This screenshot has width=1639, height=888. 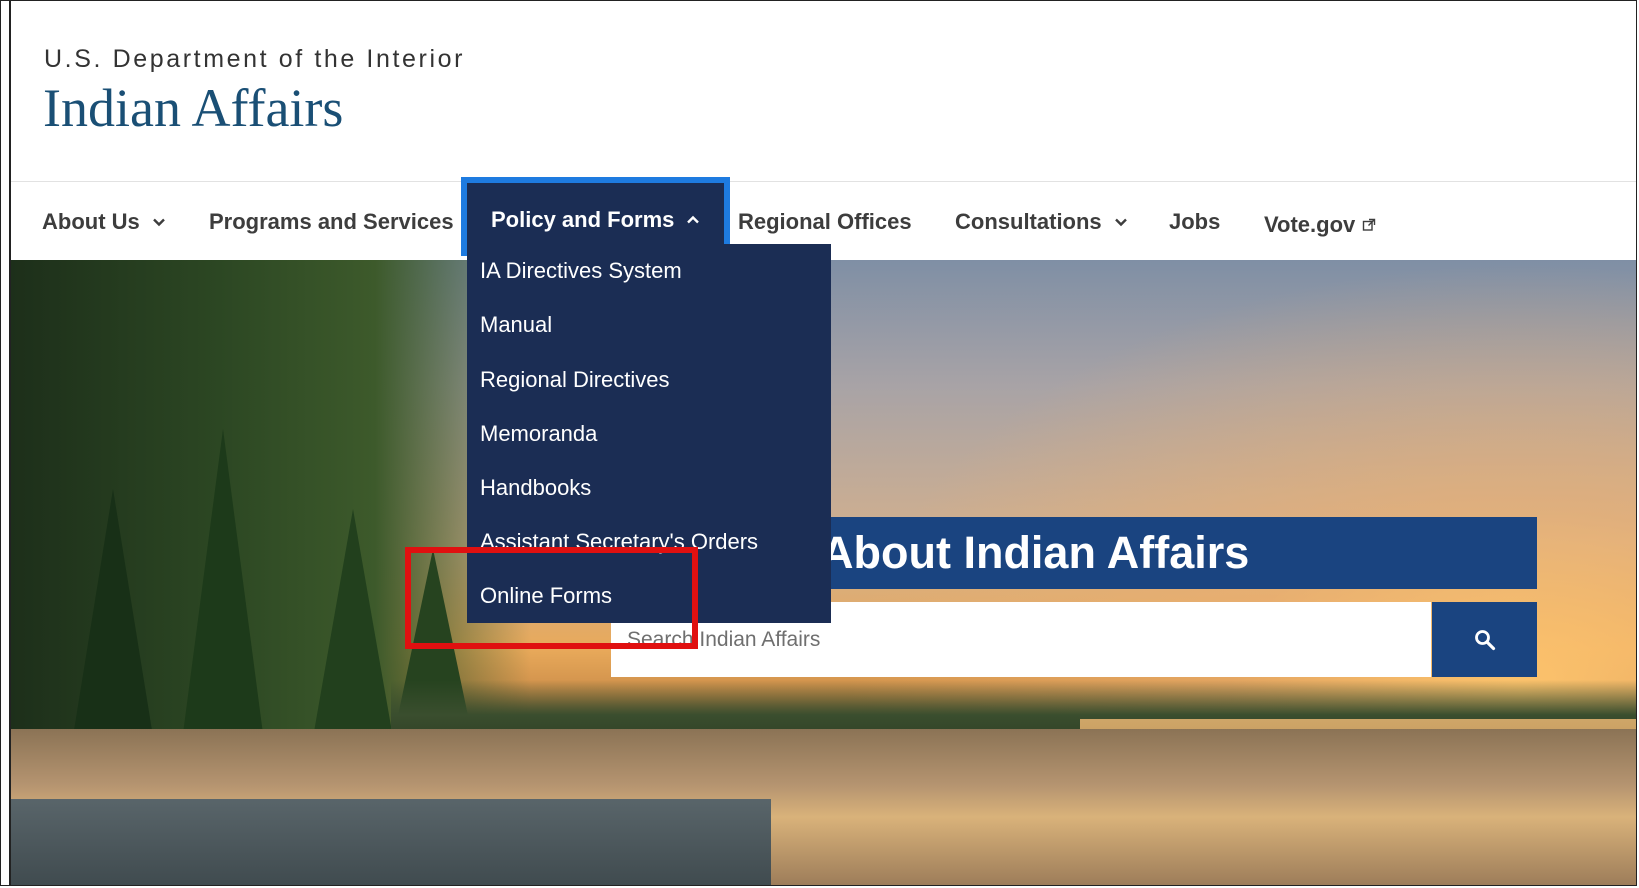 What do you see at coordinates (546, 596) in the screenshot?
I see `dropdown-item-online-forms: Online Forms` at bounding box center [546, 596].